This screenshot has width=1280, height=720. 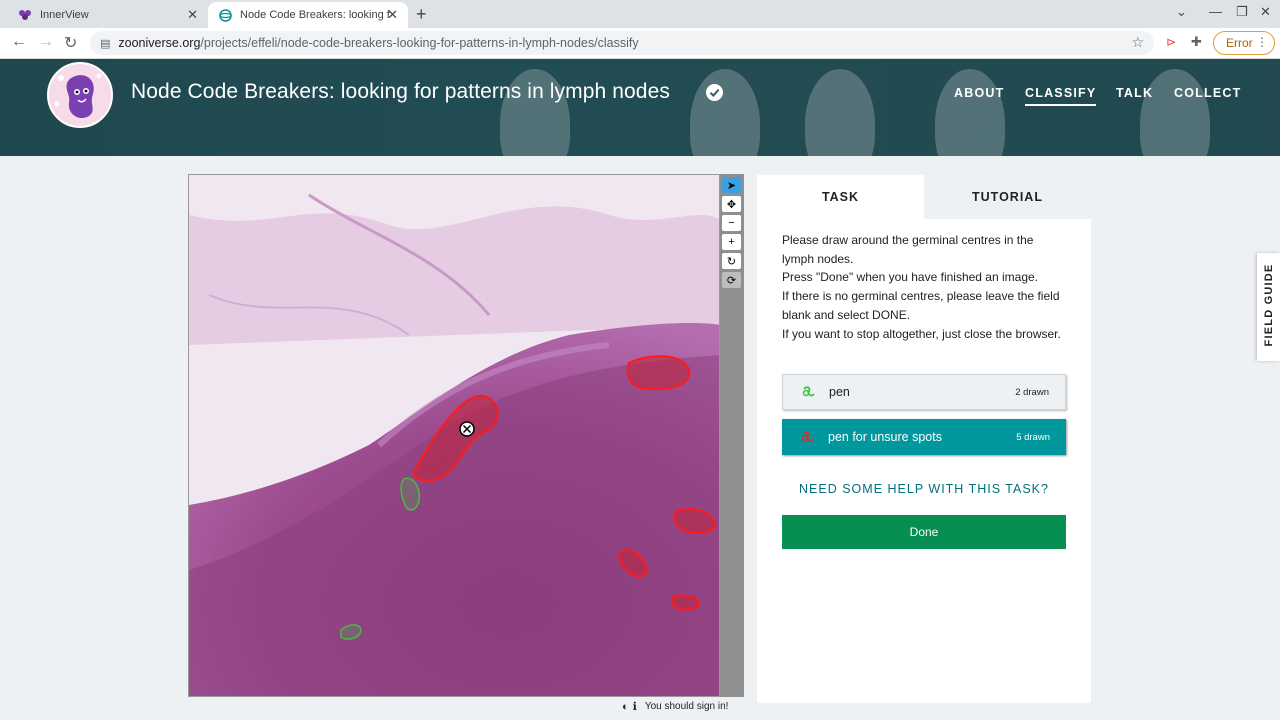 I want to click on extensions-puzzle-icon: ✚, so click(x=1196, y=42).